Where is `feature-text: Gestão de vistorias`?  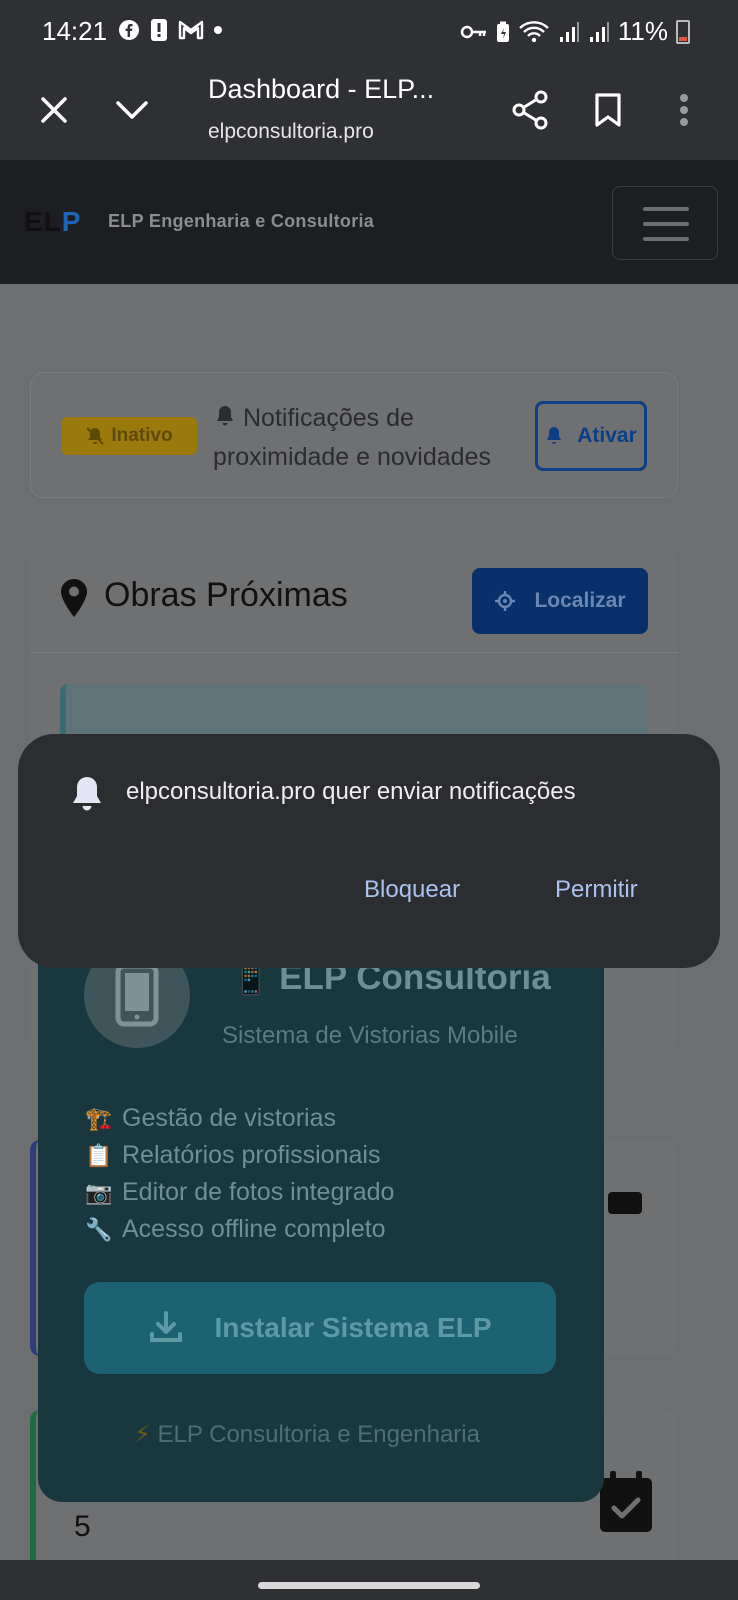
feature-text: Gestão de vistorias is located at coordinates (229, 1118).